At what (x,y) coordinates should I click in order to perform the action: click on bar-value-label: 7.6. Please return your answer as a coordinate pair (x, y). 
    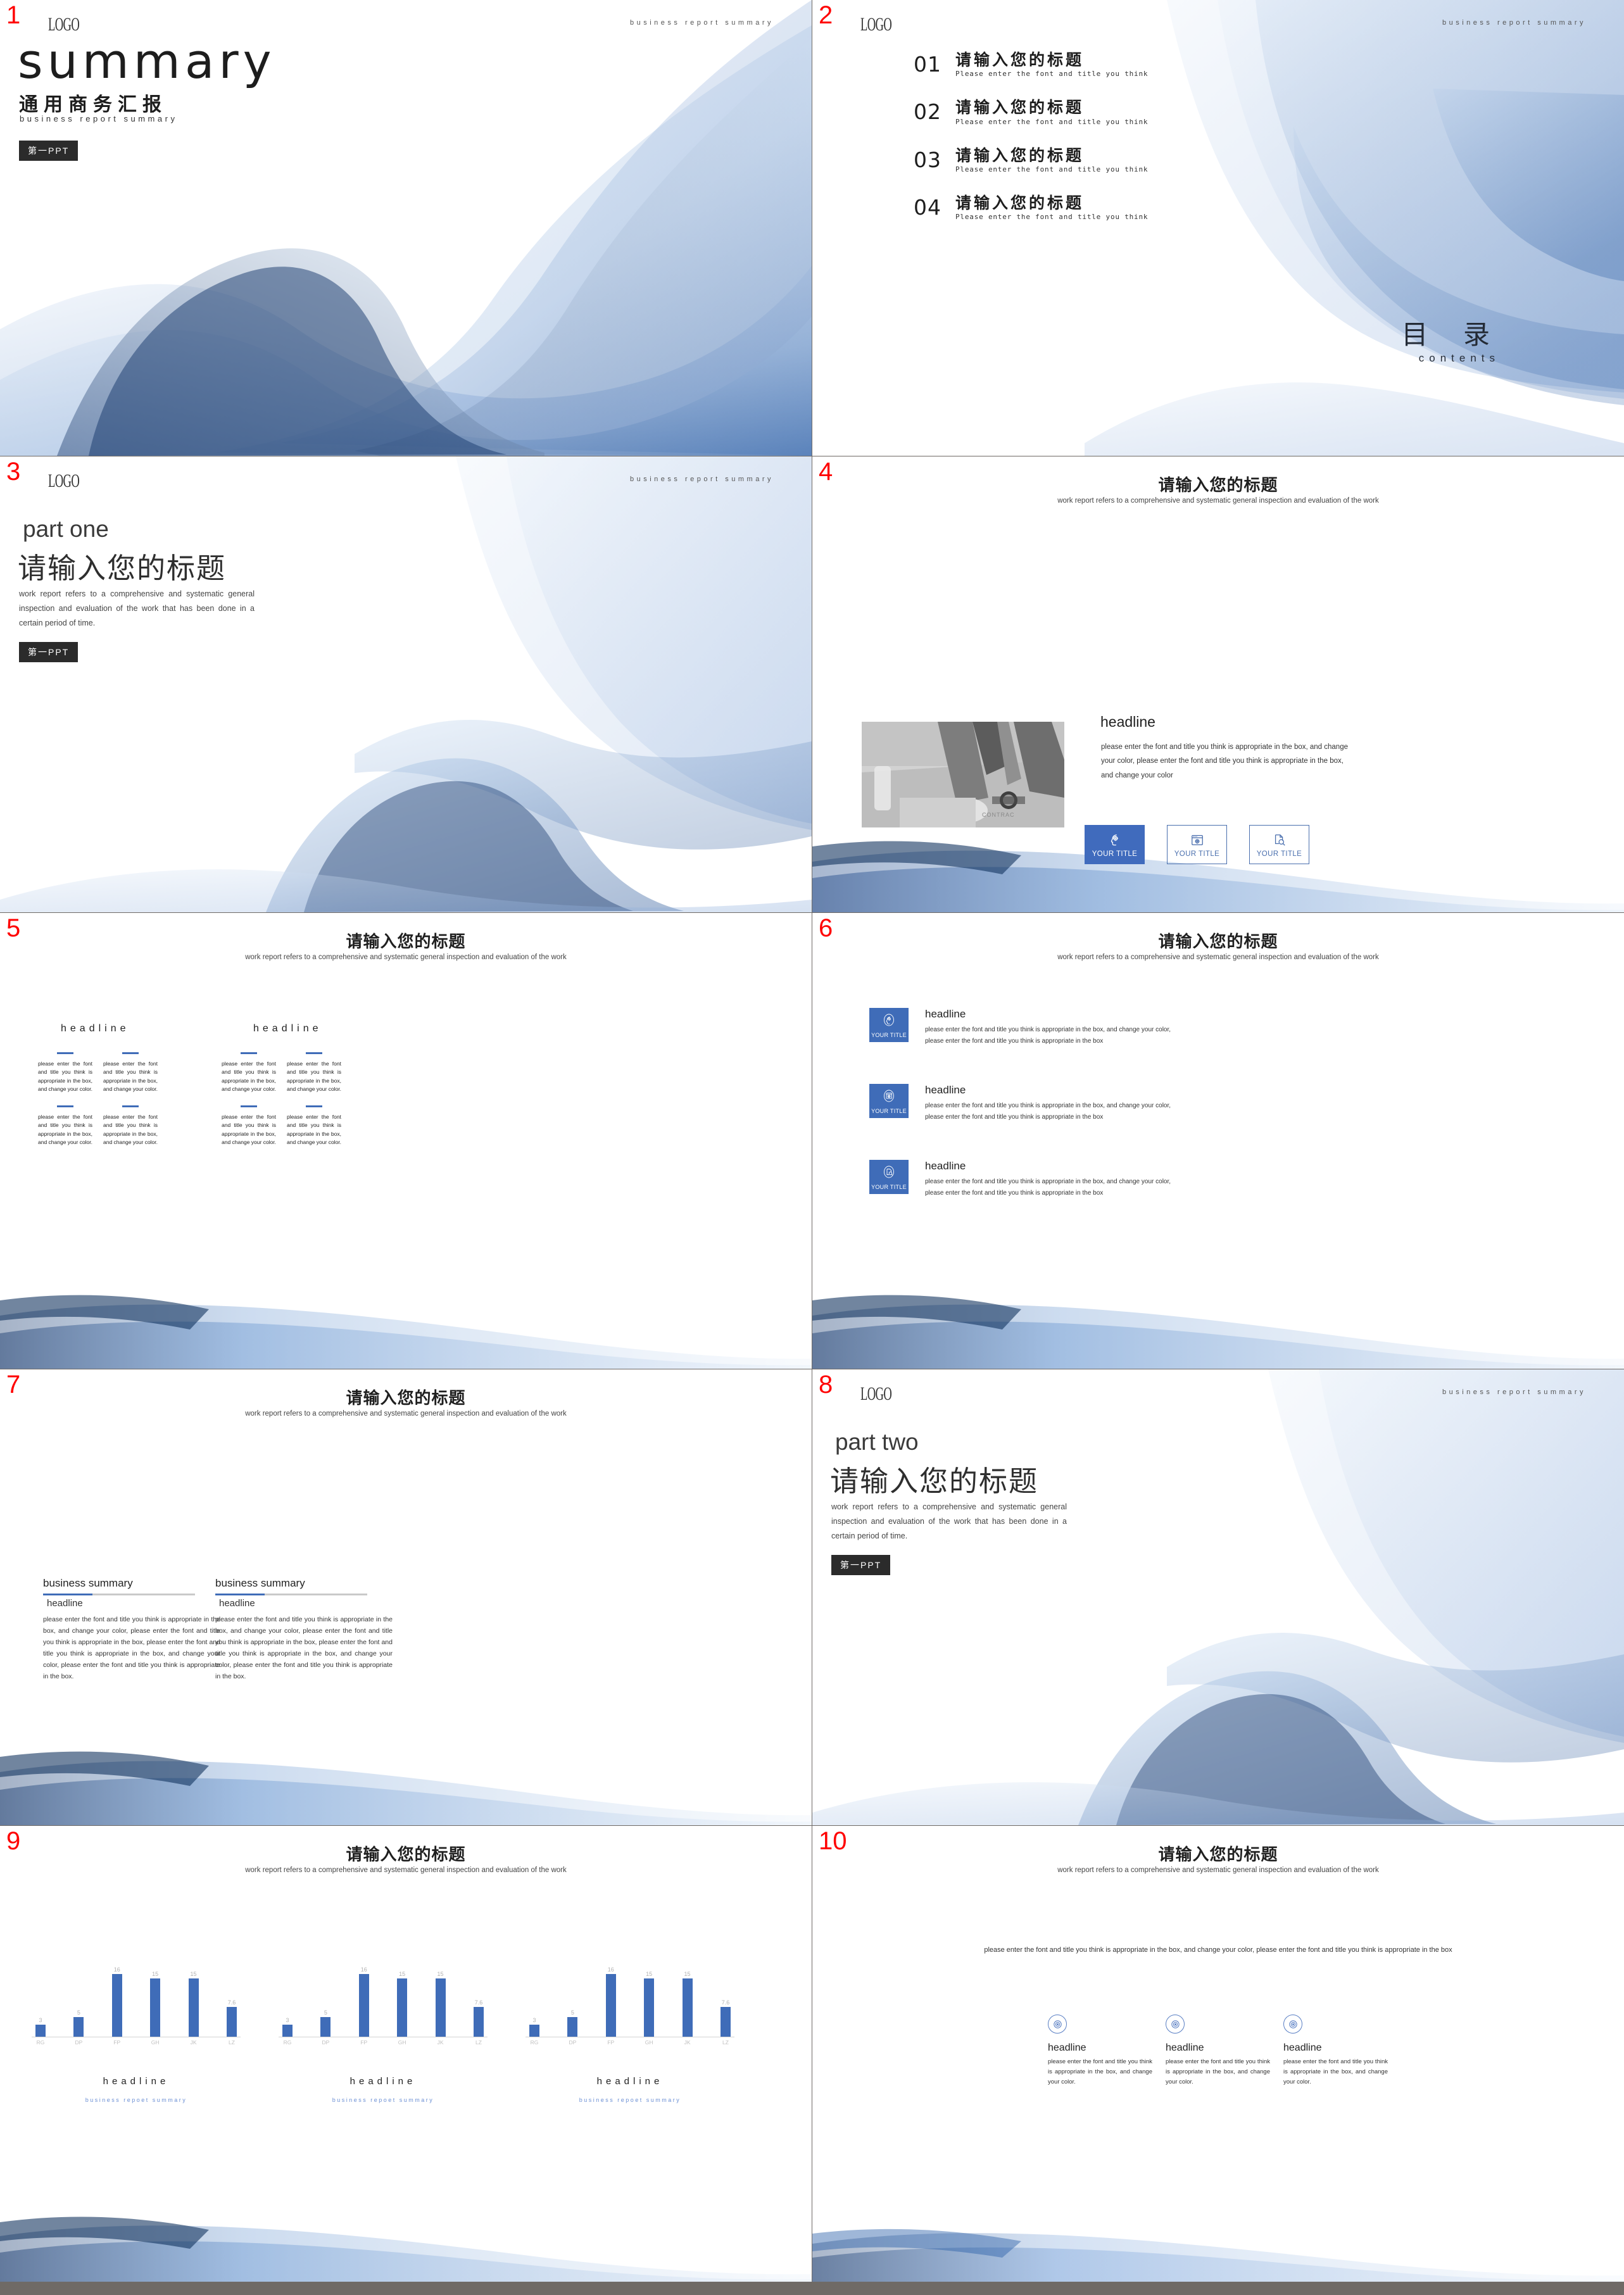
    Looking at the image, I should click on (231, 2002).